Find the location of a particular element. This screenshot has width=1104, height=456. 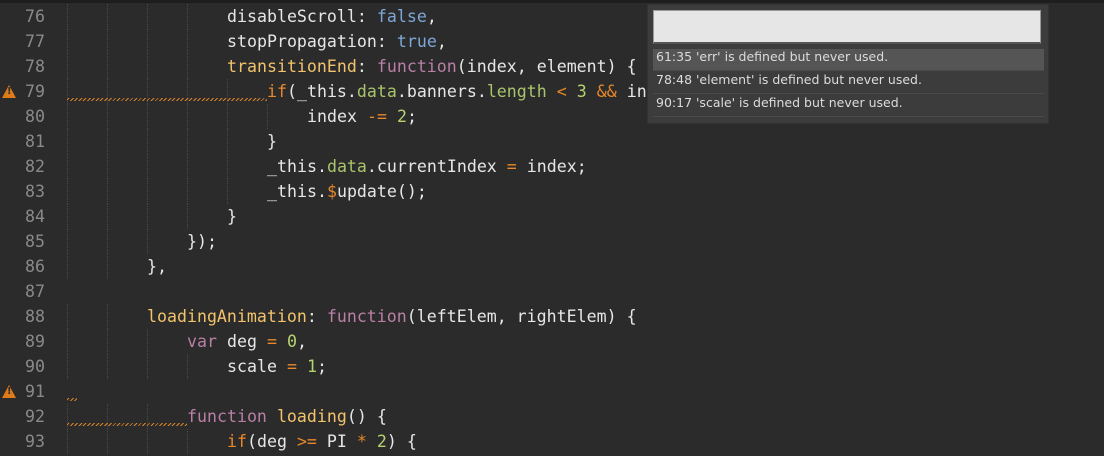

tab-bar-edge is located at coordinates (552, 1).